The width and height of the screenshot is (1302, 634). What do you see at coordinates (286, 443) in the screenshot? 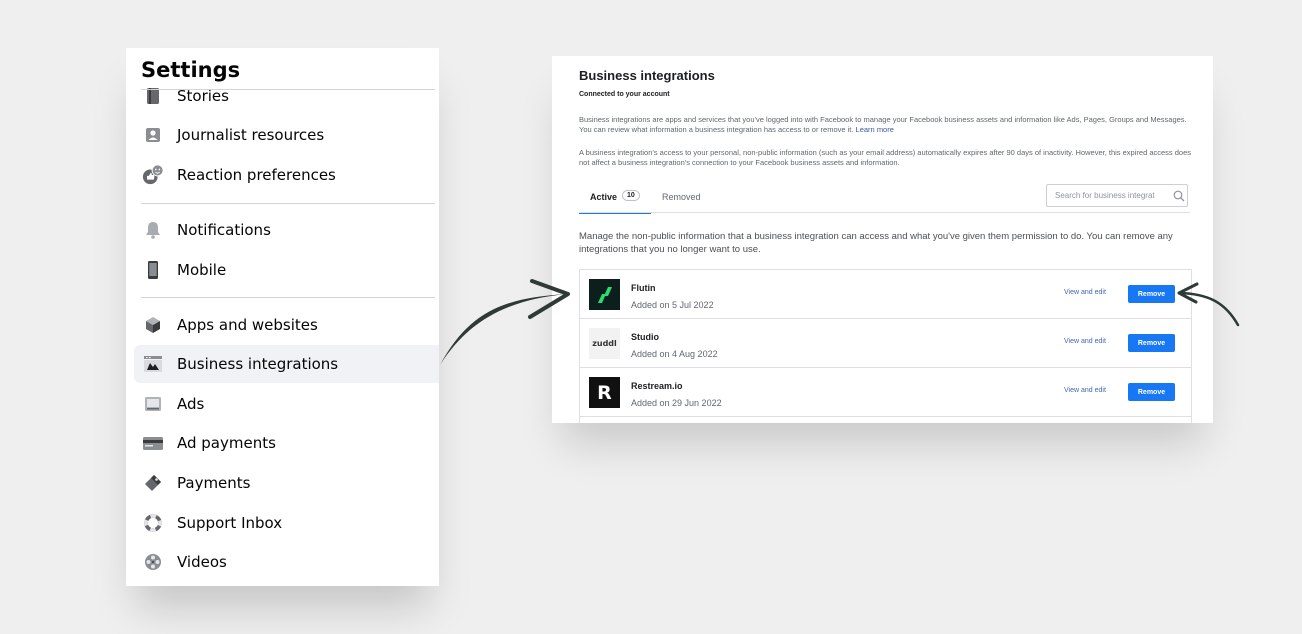
I see `sidebar-item-ad-payments: Ad payments` at bounding box center [286, 443].